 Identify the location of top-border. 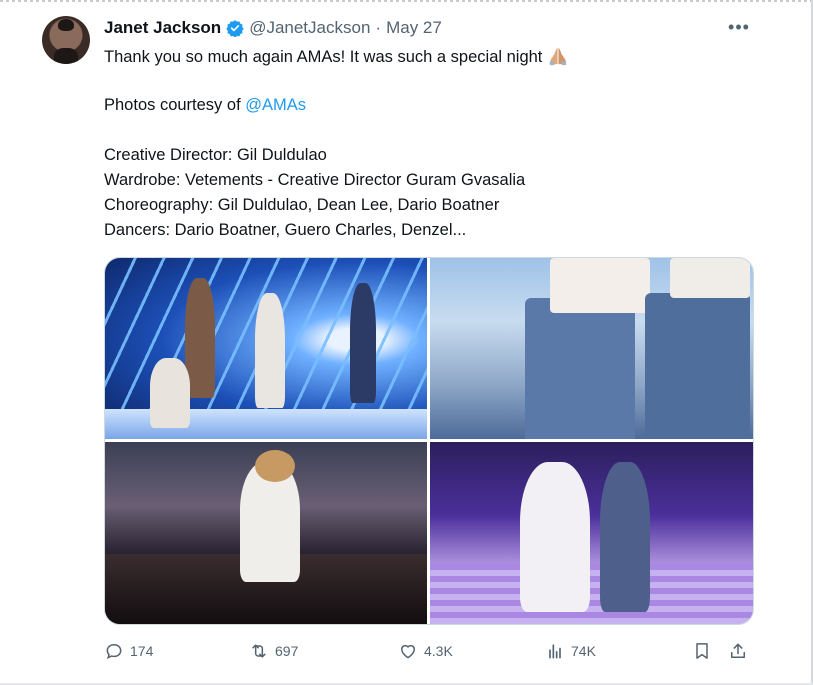
(406, 1).